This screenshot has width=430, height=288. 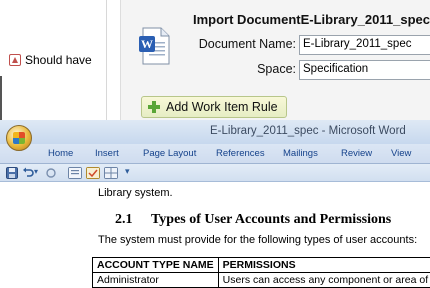 I want to click on svg-text: W, so click(x=147, y=44).